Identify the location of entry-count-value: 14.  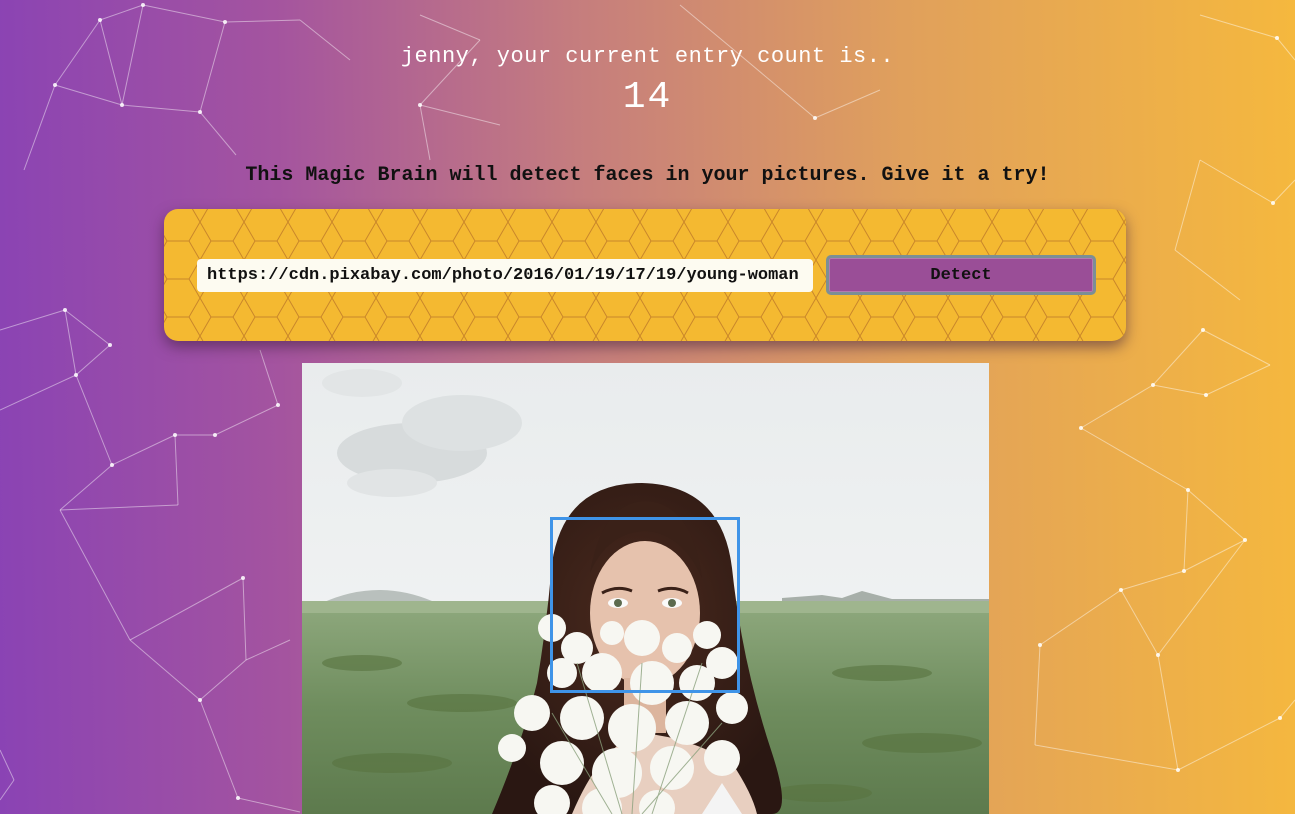
(647, 97).